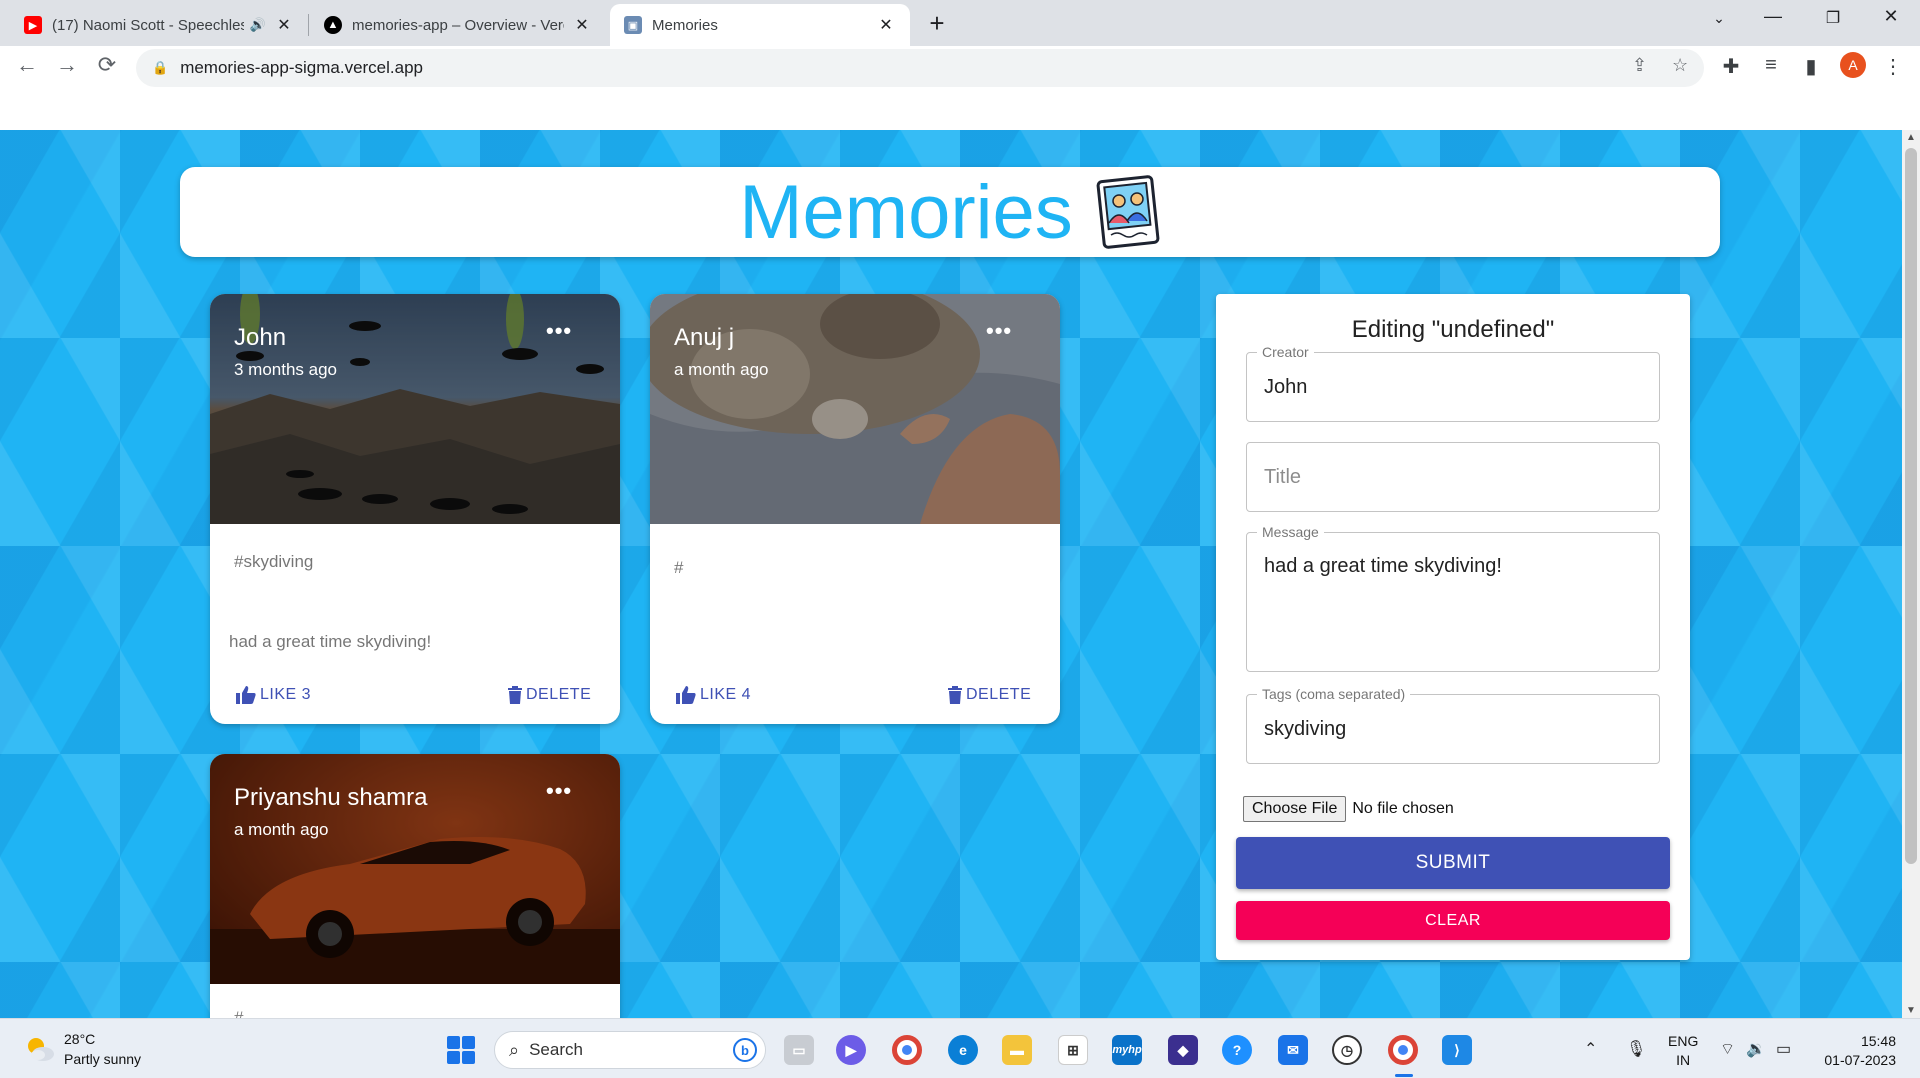  What do you see at coordinates (1911, 506) in the screenshot?
I see `scrollbar-thumb` at bounding box center [1911, 506].